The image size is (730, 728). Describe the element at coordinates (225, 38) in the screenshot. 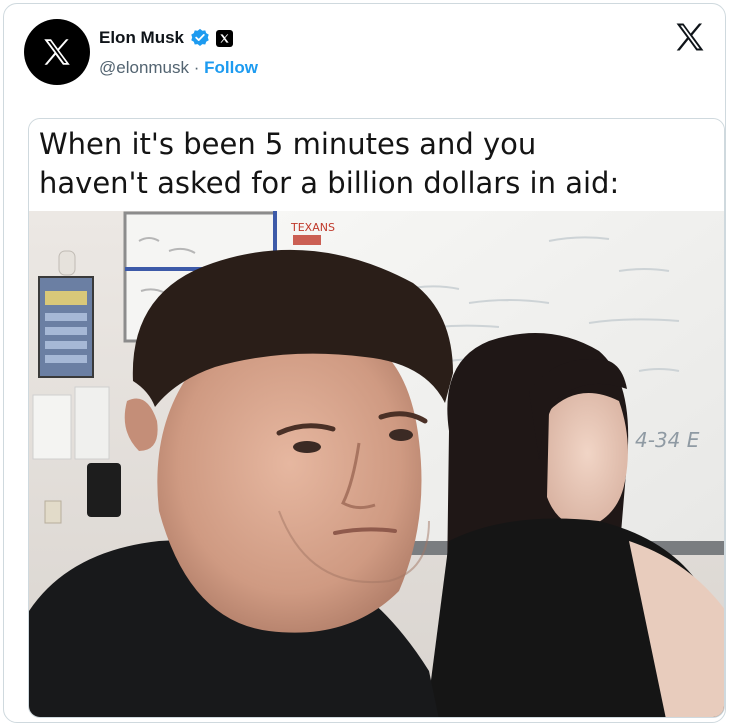

I see `affiliation-badge-icon` at that location.